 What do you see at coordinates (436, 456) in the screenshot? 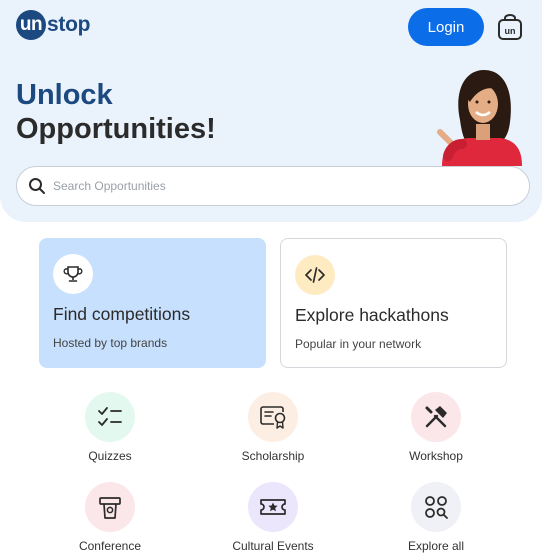
I see `category-label: Workshop` at bounding box center [436, 456].